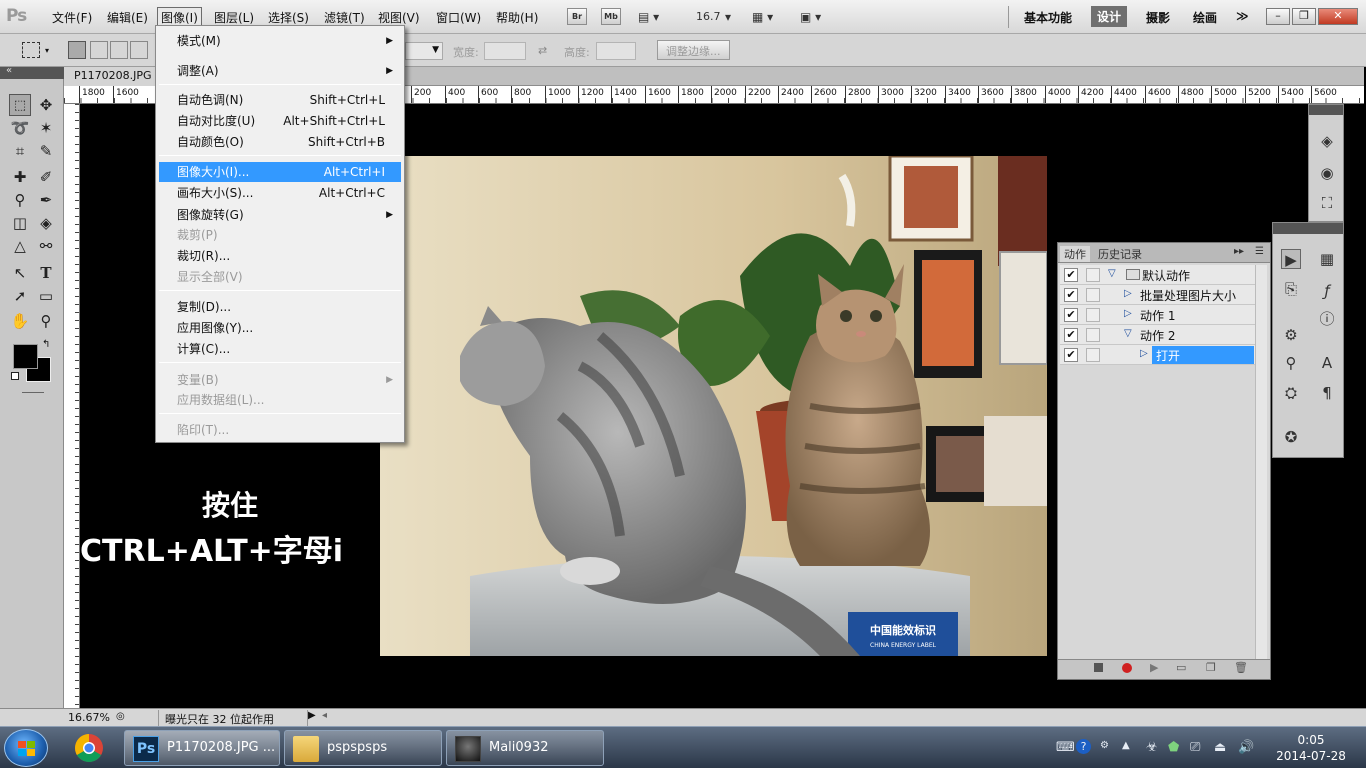 The width and height of the screenshot is (1366, 768). Describe the element at coordinates (99, 50) in the screenshot. I see `add-selection-icon` at that location.